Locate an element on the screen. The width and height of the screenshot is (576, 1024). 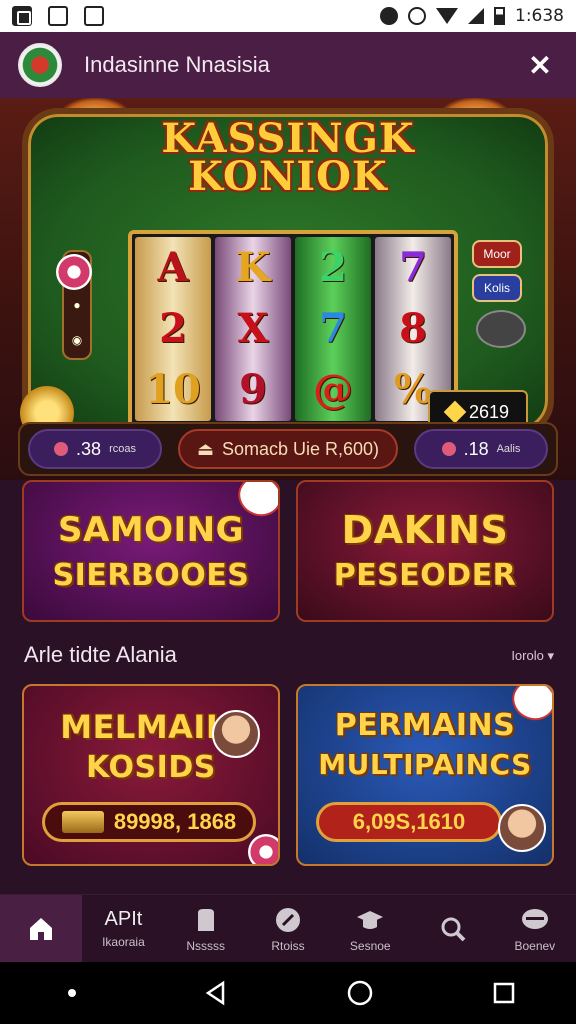
reel-symbol: 2 is located at coordinates (173, 328).